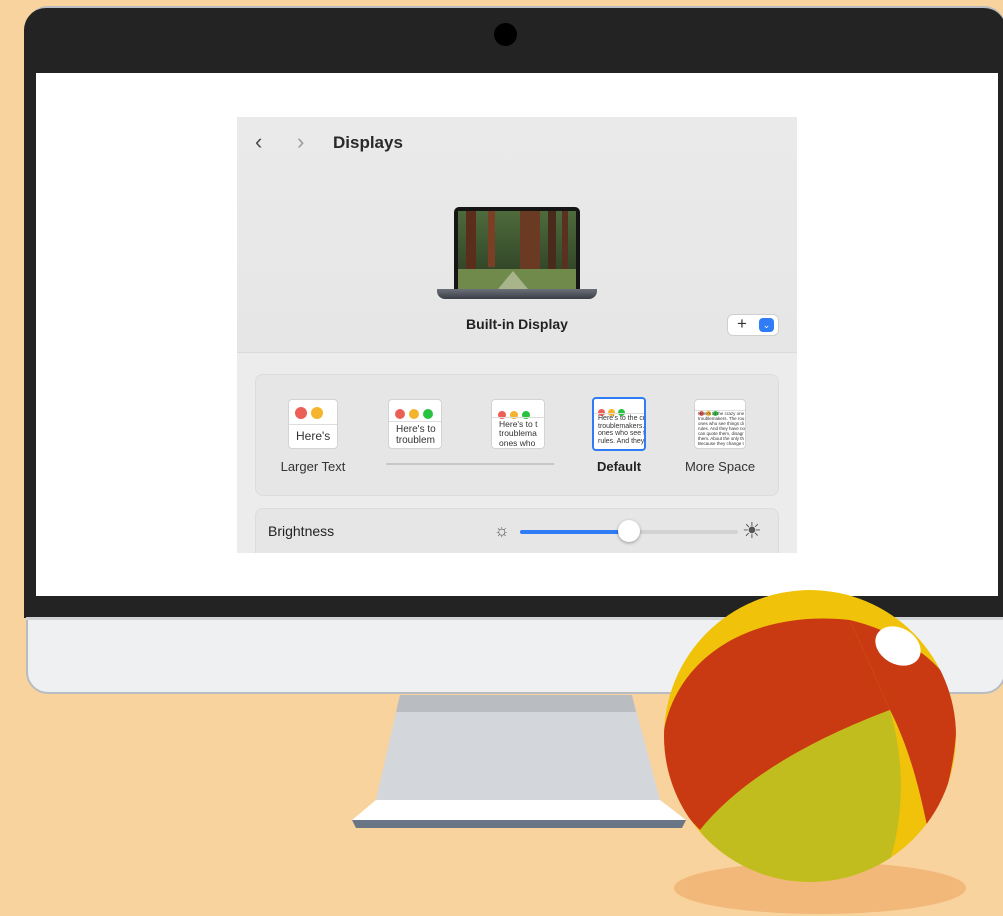  Describe the element at coordinates (470, 464) in the screenshot. I see `resolution-scroll-indicator` at that location.